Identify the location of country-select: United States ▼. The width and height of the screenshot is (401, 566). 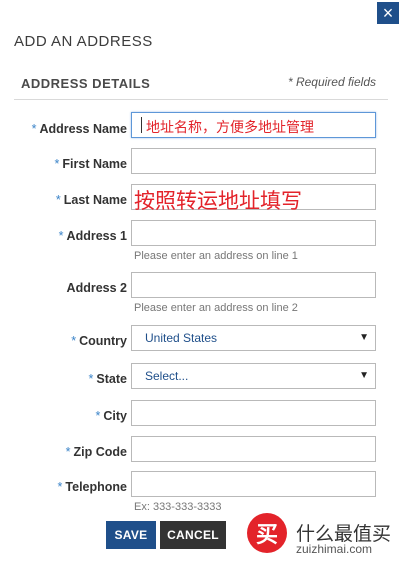
(253, 338).